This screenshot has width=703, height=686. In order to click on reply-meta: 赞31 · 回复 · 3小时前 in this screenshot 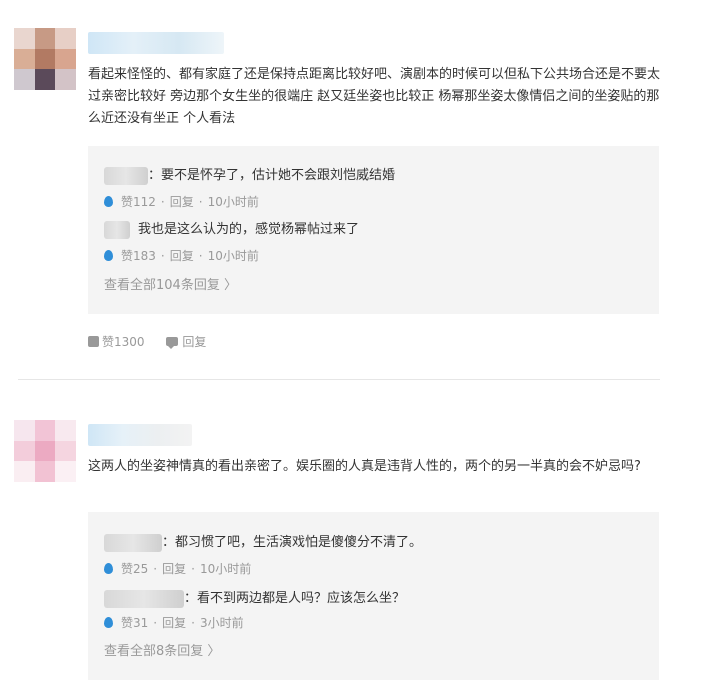, I will do `click(174, 622)`.